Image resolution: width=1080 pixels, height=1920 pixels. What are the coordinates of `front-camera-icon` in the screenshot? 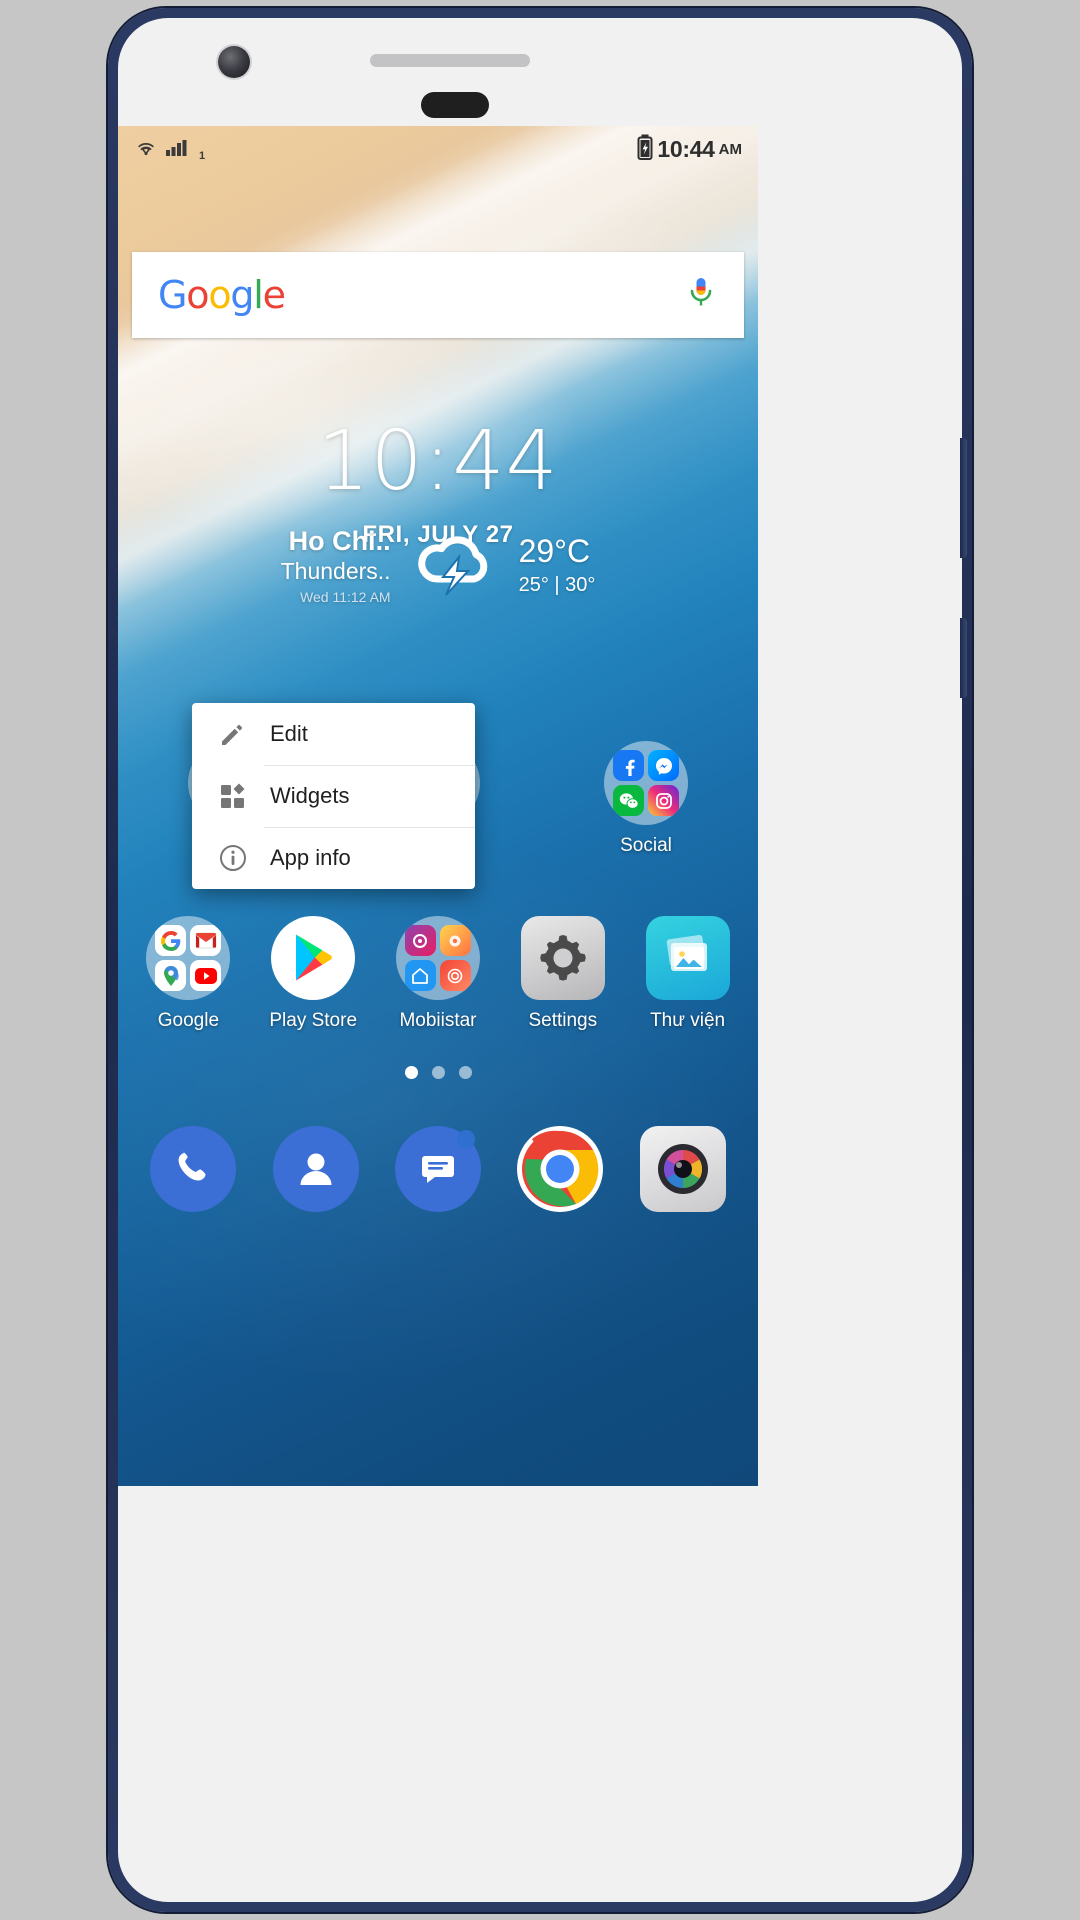 It's located at (234, 62).